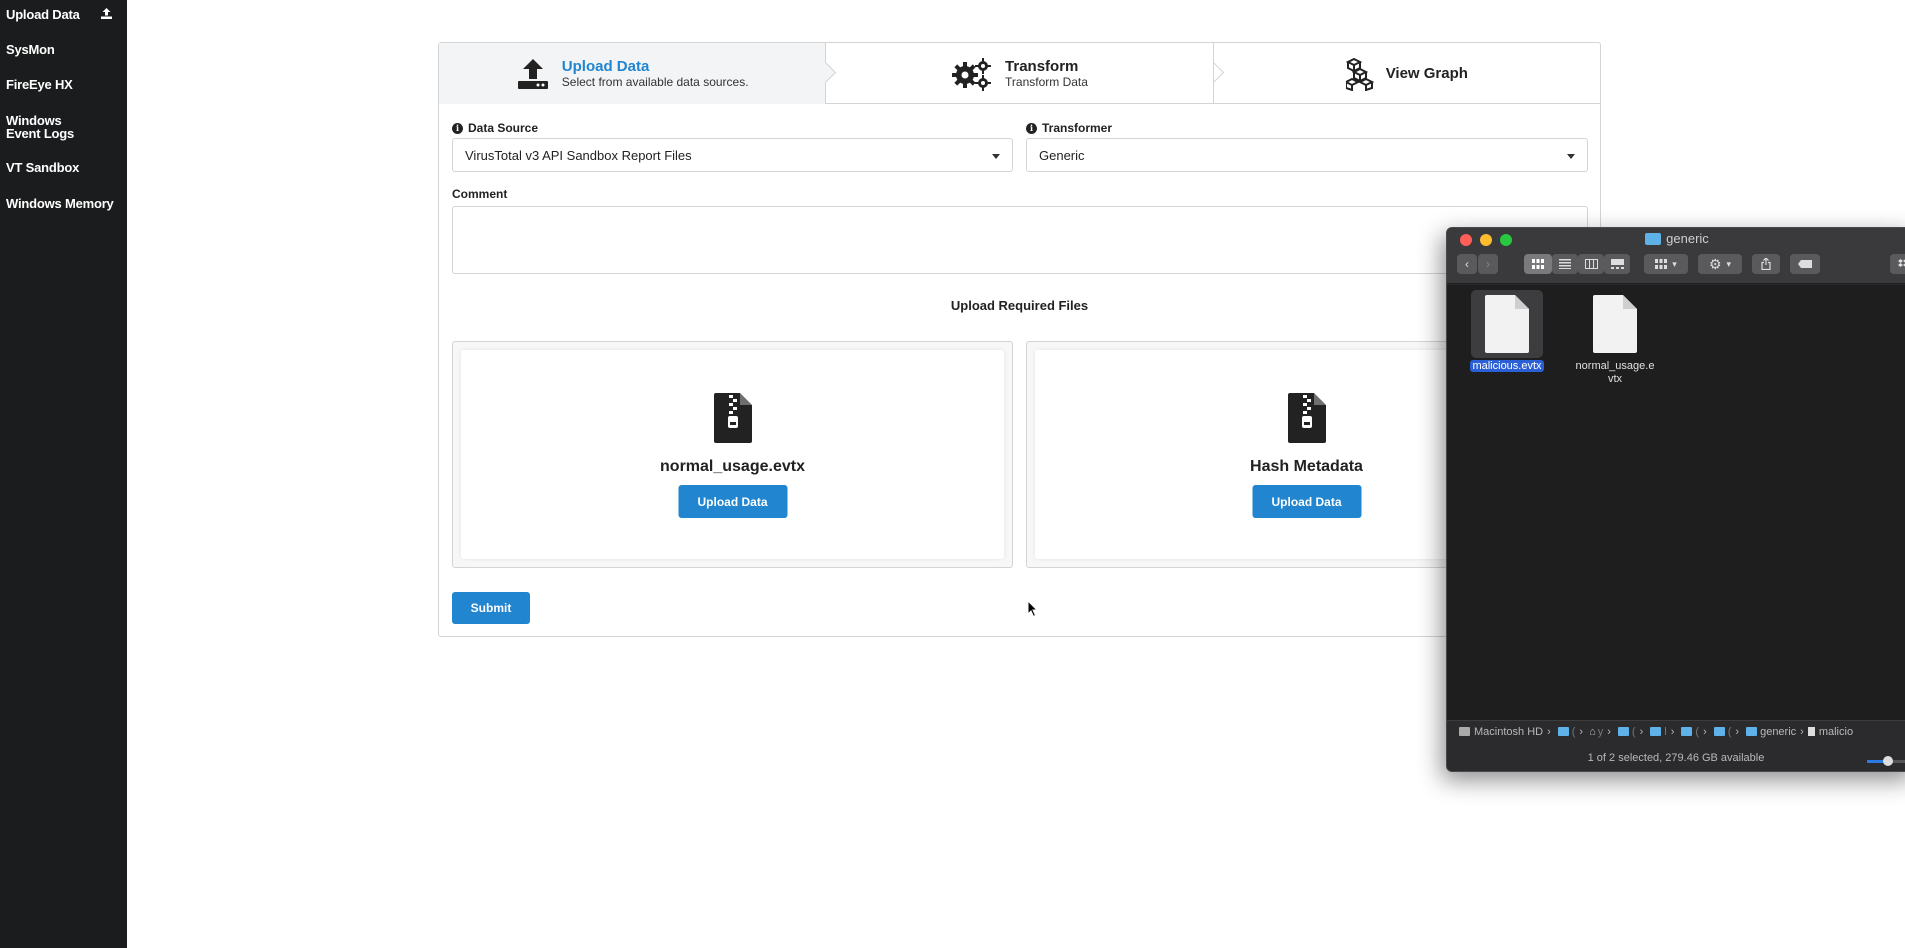 The height and width of the screenshot is (948, 1905). What do you see at coordinates (1601, 732) in the screenshot?
I see `path-crumb: y` at bounding box center [1601, 732].